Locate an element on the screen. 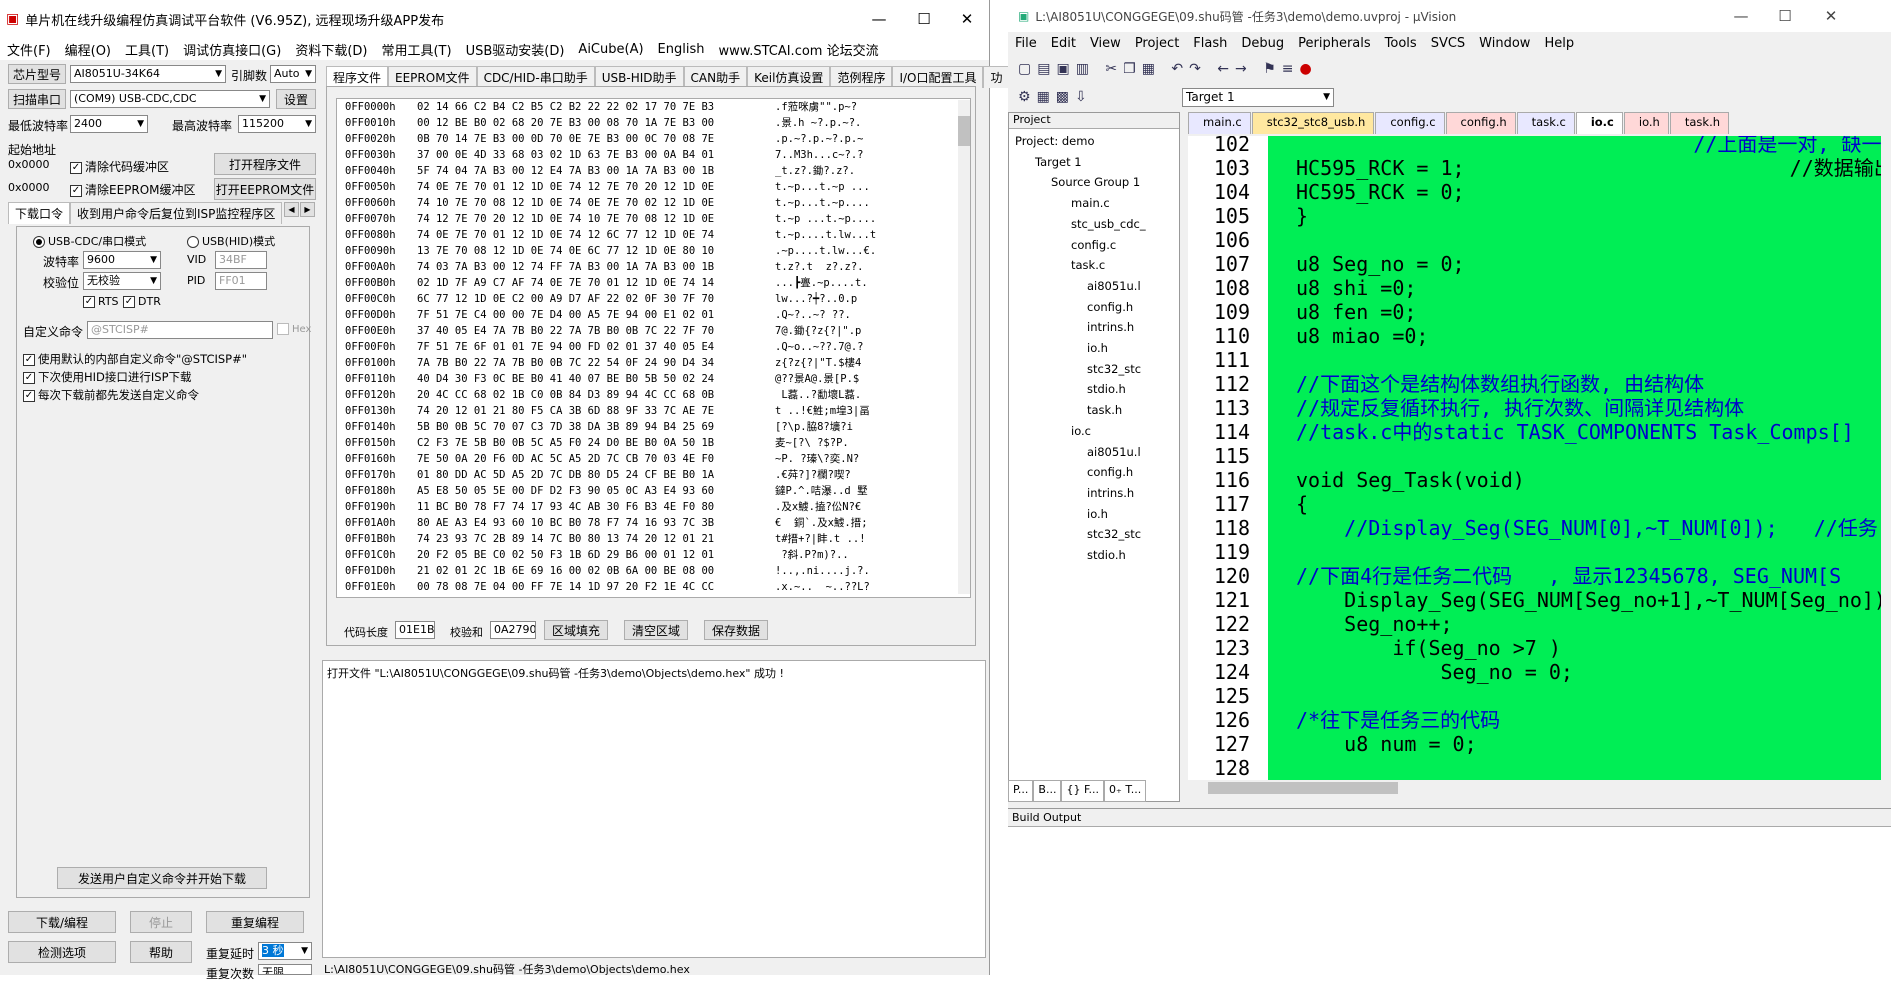 The width and height of the screenshot is (1891, 982). tab-task-c: task.c is located at coordinates (1545, 123).